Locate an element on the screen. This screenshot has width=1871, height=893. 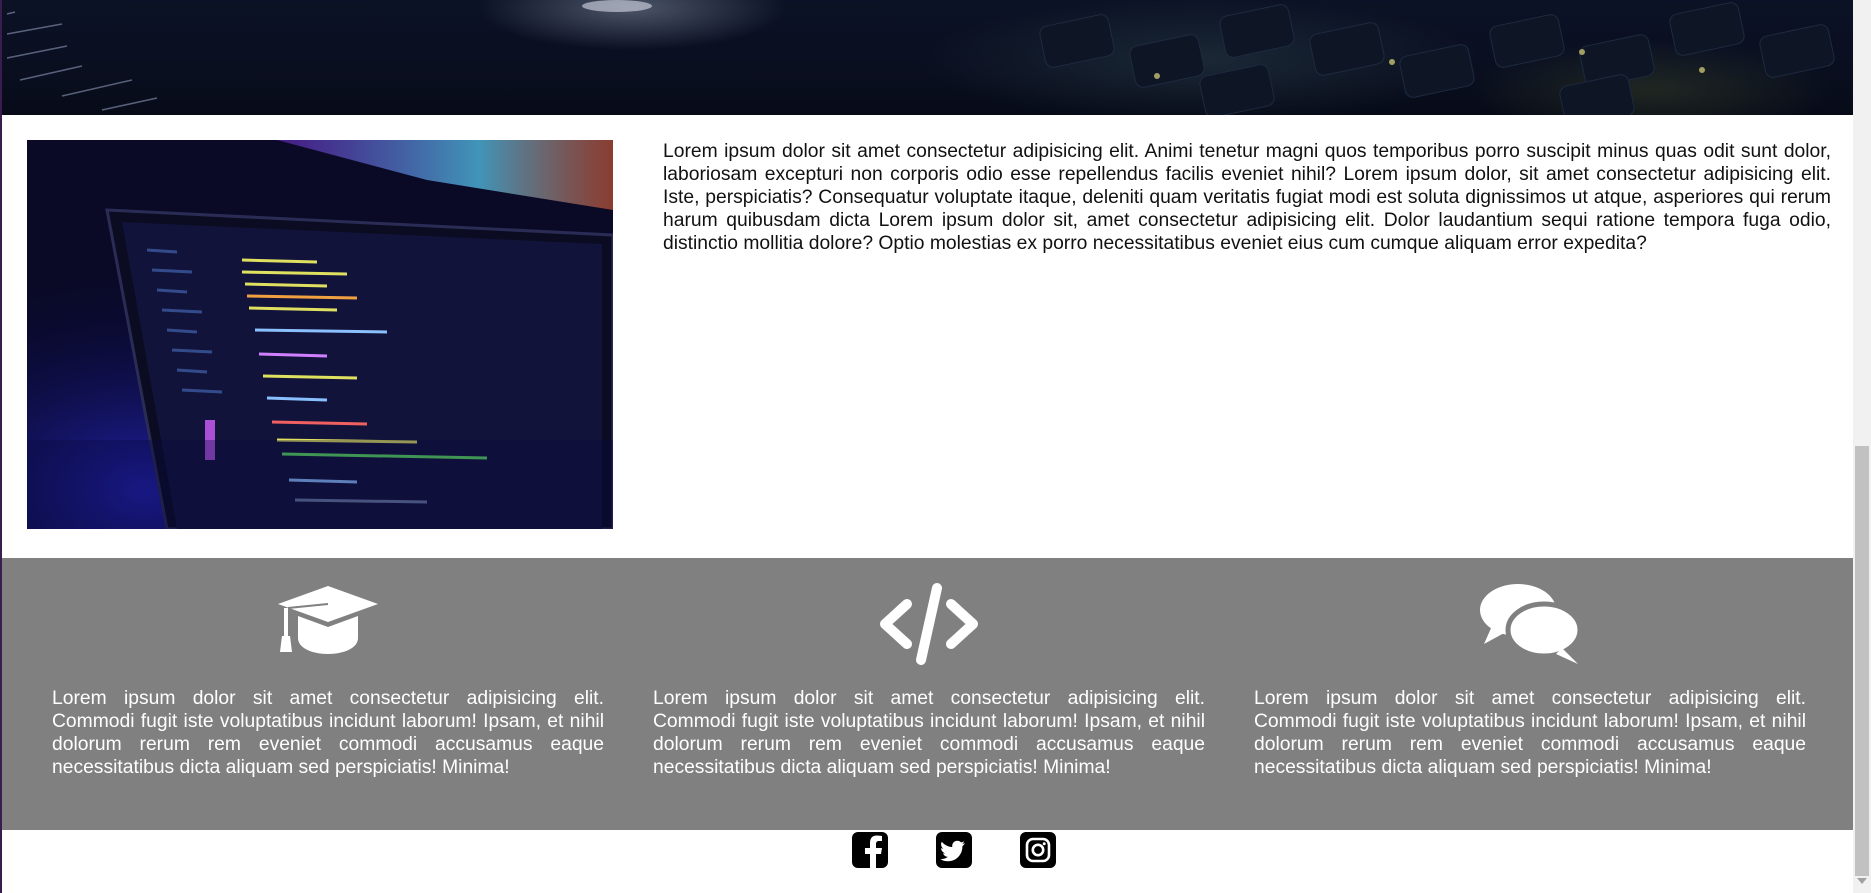
instagram-link is located at coordinates (1038, 850).